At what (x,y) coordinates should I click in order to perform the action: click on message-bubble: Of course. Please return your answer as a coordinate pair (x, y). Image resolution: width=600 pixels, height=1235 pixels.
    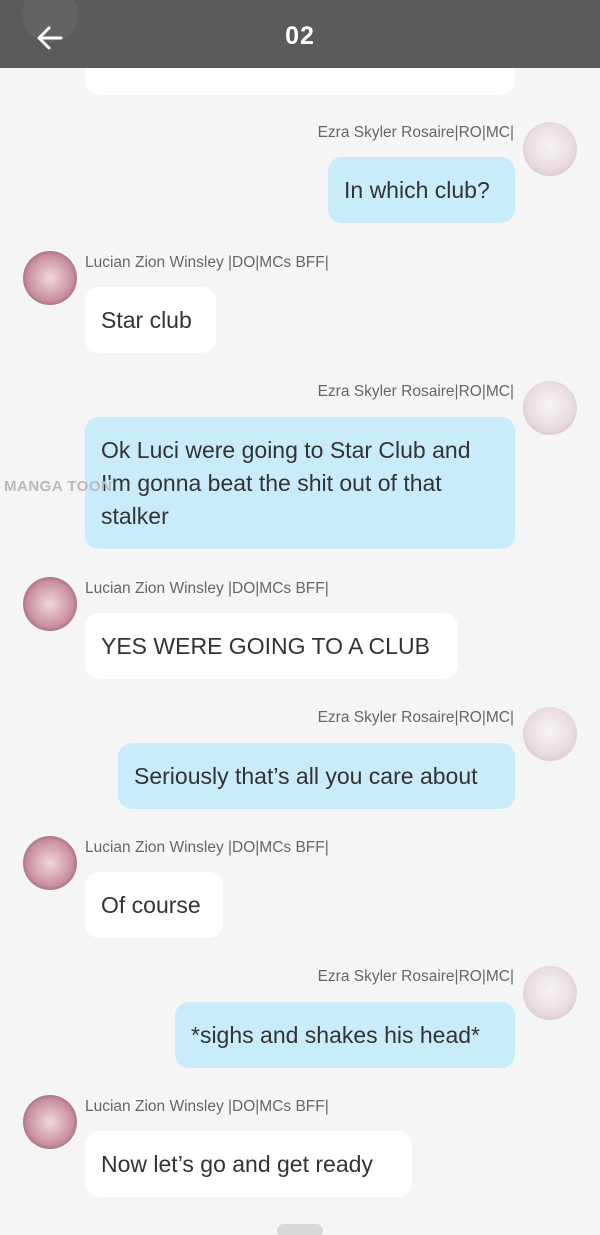
    Looking at the image, I should click on (154, 905).